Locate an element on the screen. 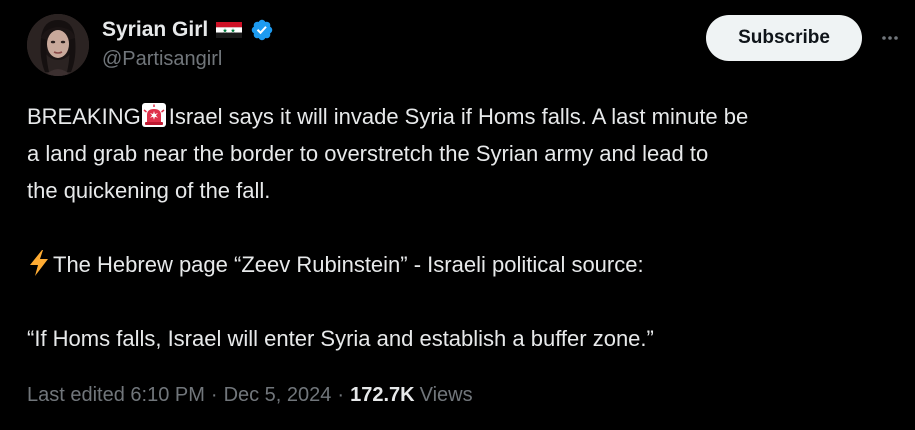 This screenshot has width=915, height=430. tweet-line-3: the quickening of the fall. is located at coordinates (149, 190).